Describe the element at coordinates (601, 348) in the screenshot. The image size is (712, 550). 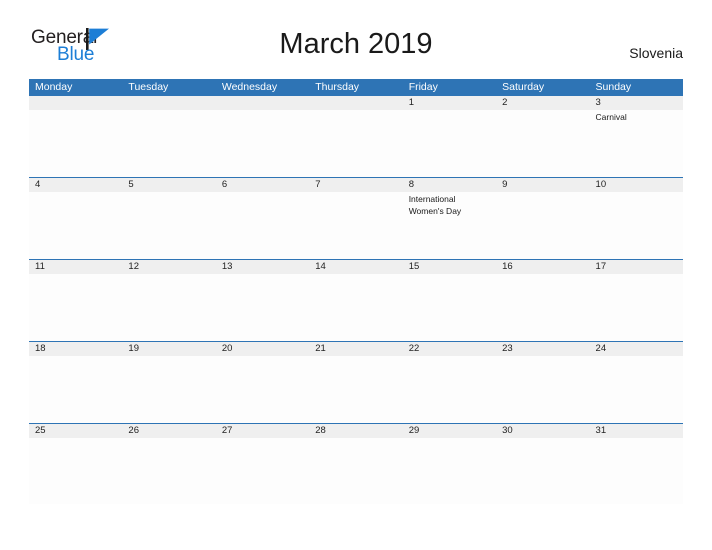
I see `day-number: 24` at that location.